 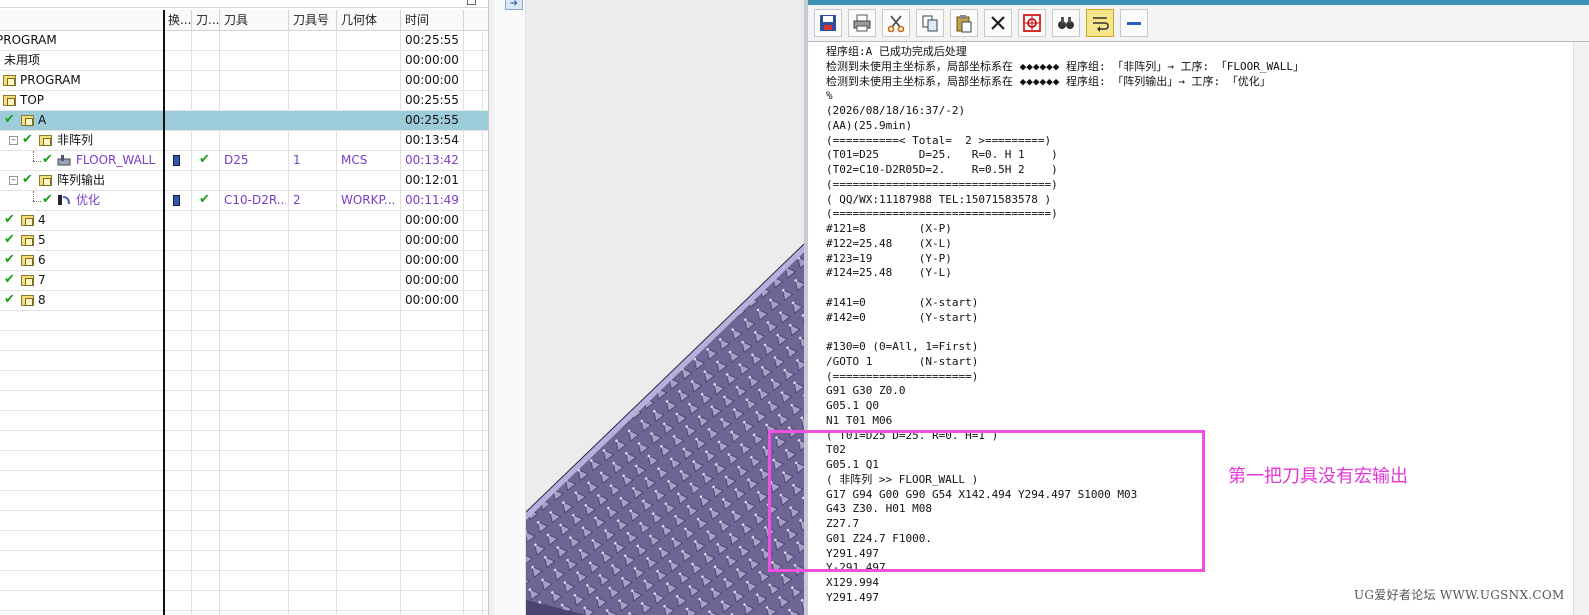 What do you see at coordinates (432, 140) in the screenshot?
I see `row-time: 00:13:54` at bounding box center [432, 140].